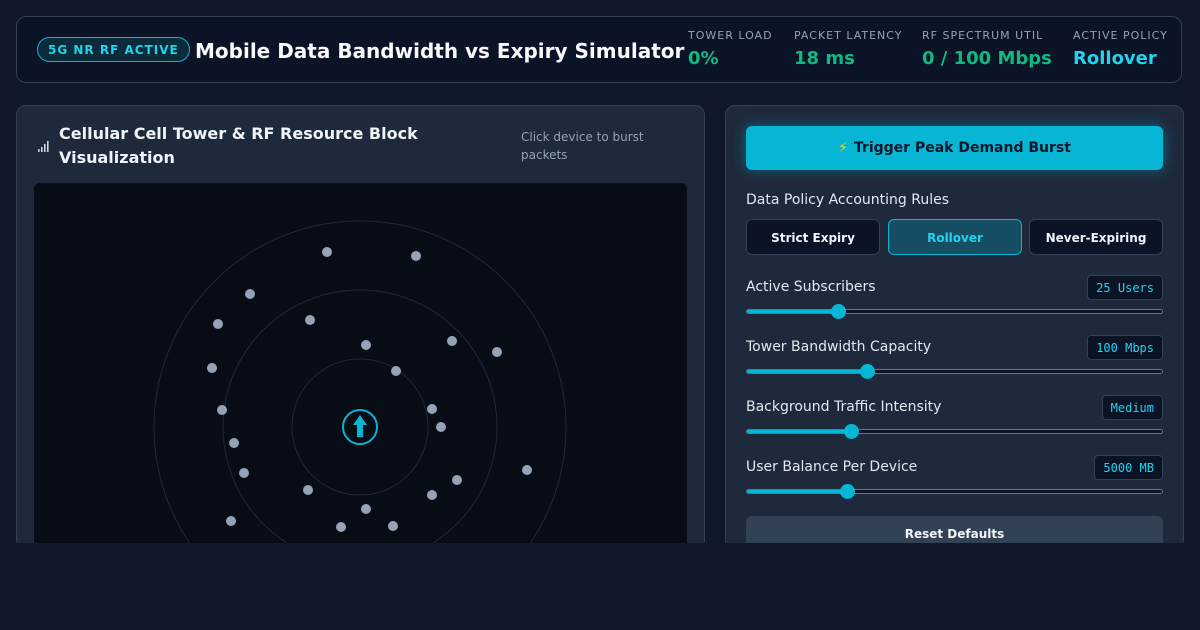 The image size is (1200, 630). What do you see at coordinates (1132, 407) in the screenshot?
I see `background-traffic-value: Medium` at bounding box center [1132, 407].